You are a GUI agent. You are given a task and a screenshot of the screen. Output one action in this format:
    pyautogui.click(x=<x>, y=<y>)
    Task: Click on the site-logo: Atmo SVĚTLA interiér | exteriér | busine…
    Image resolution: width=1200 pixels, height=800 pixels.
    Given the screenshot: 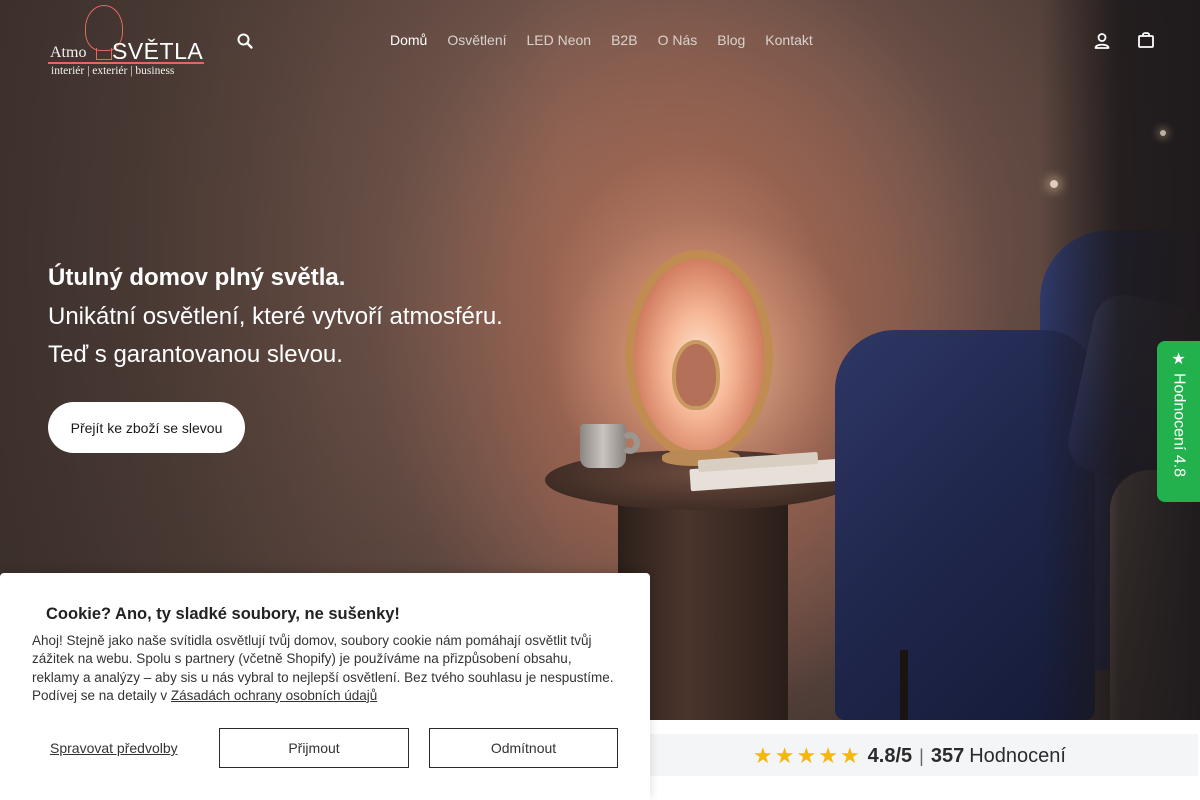 What is the action you would take?
    pyautogui.click(x=128, y=42)
    